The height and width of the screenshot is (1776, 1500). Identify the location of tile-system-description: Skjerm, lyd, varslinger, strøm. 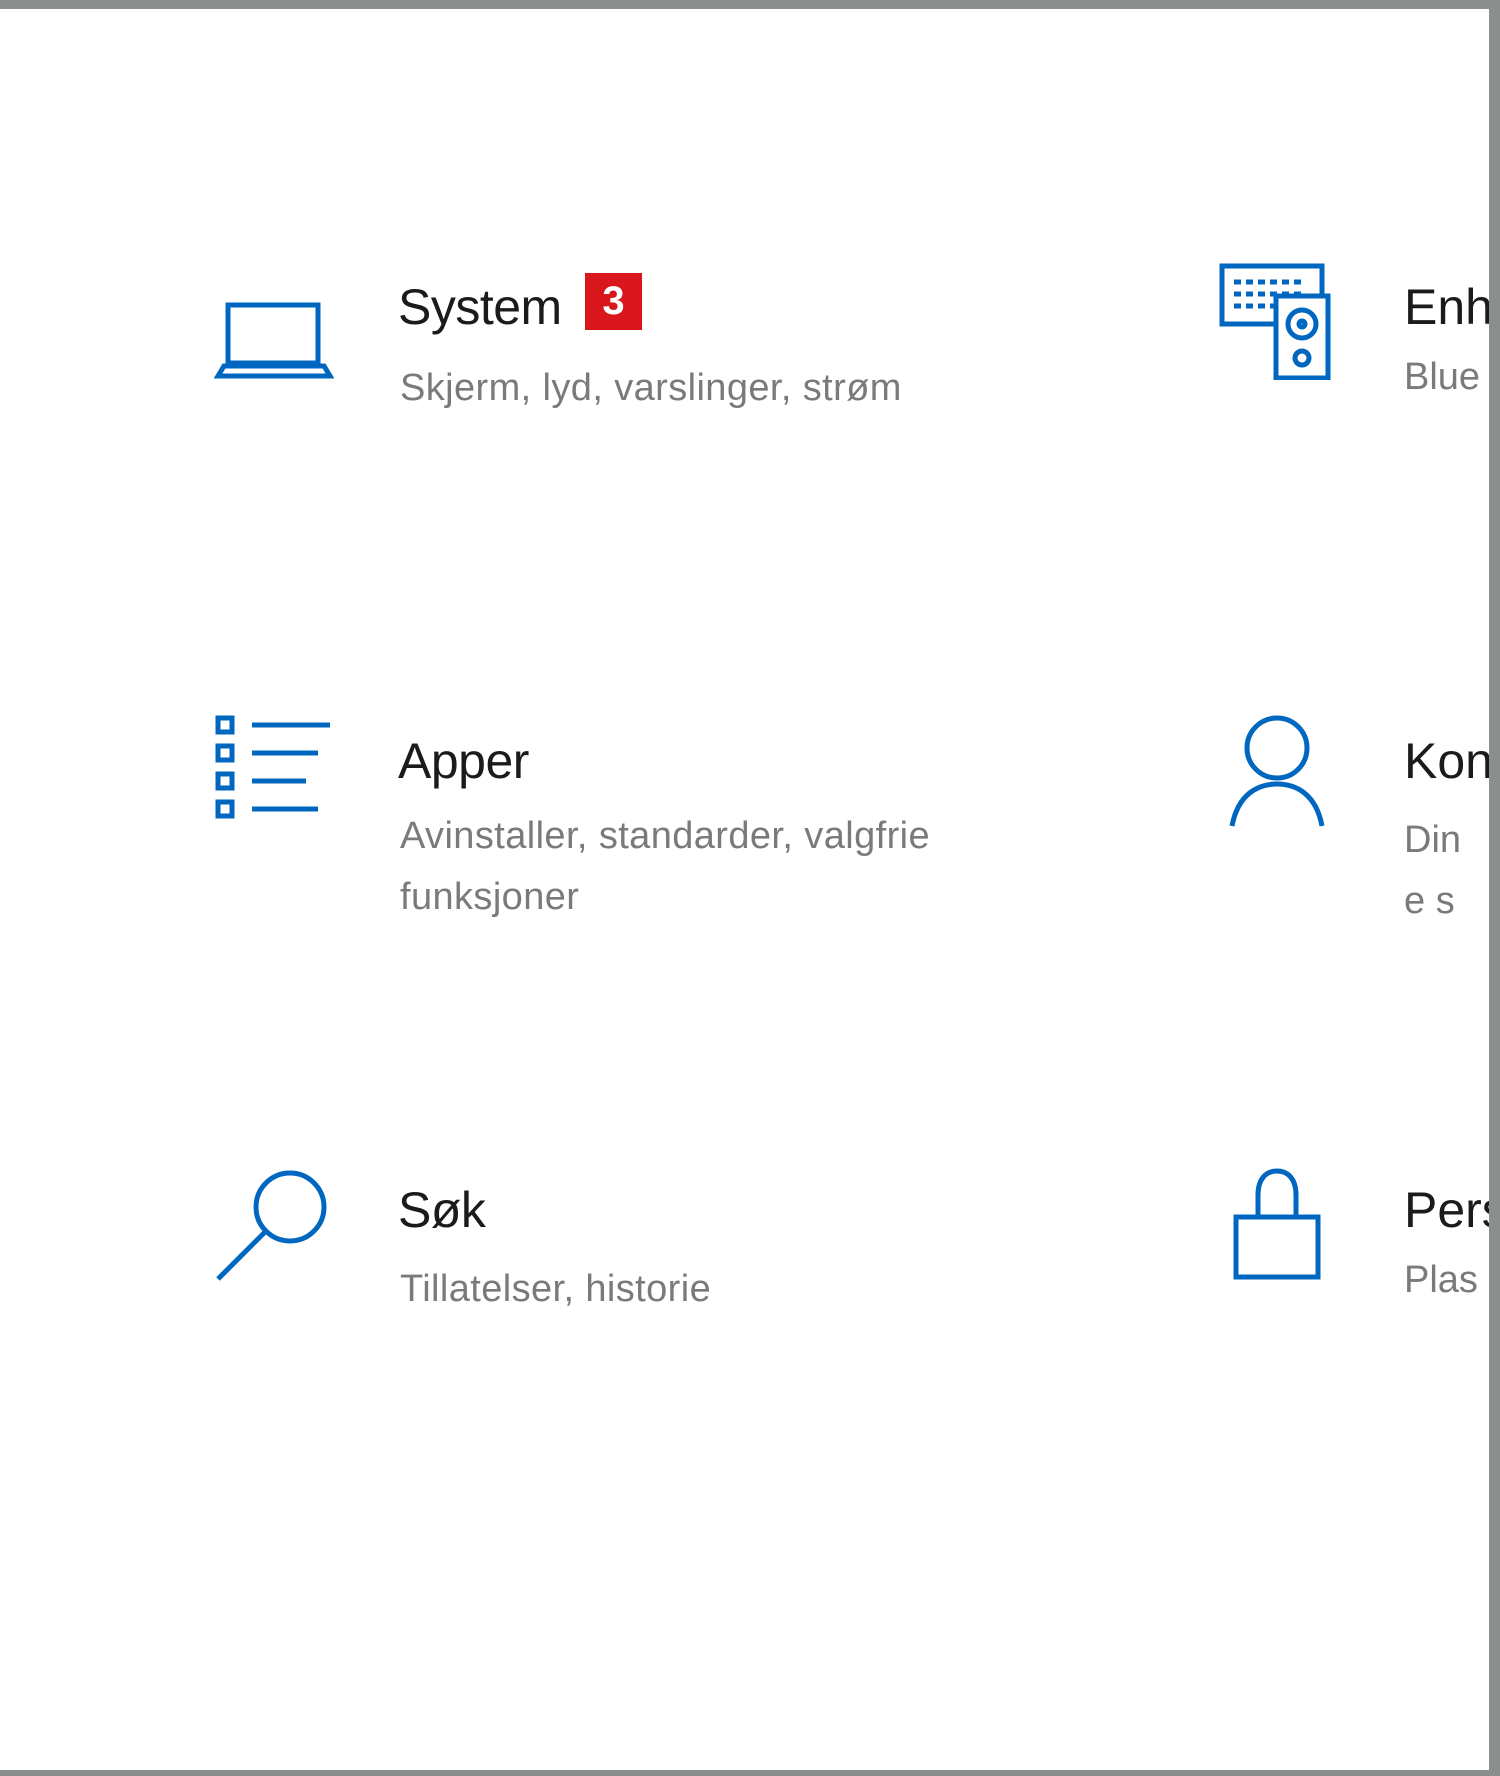
(651, 388).